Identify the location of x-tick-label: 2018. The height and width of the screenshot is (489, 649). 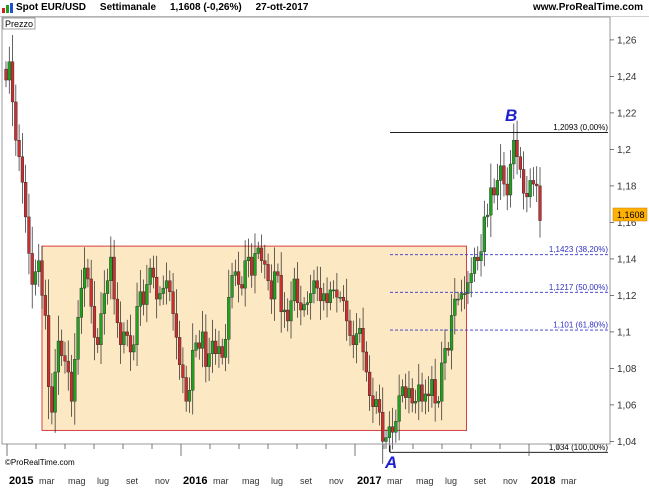
(543, 481).